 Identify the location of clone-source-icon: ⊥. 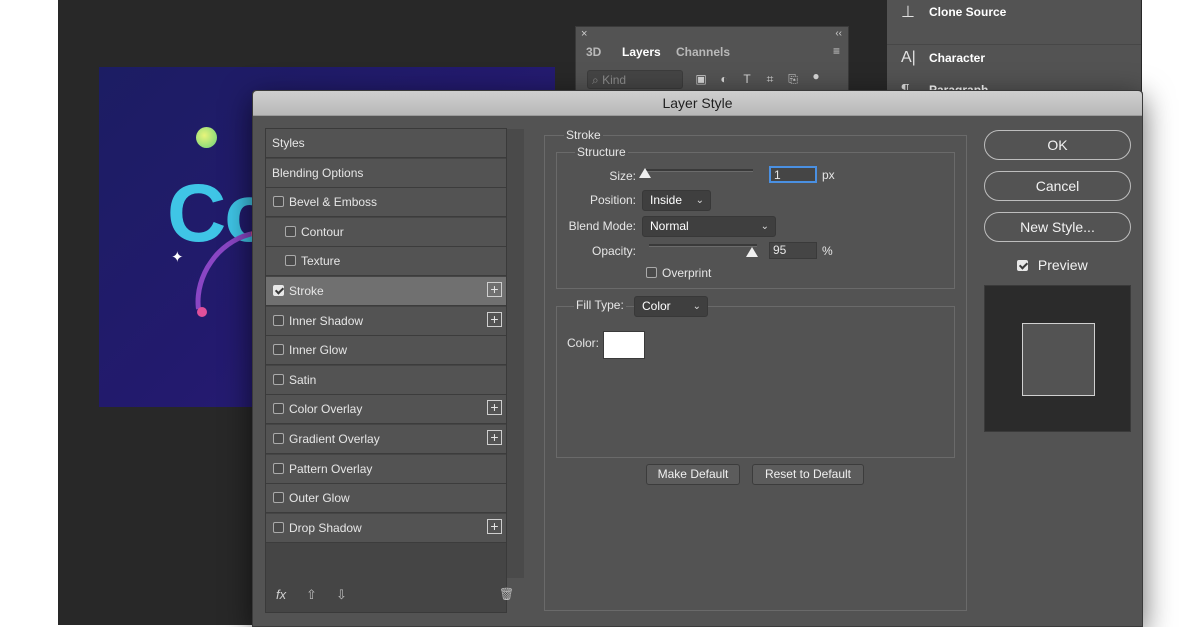
(908, 12).